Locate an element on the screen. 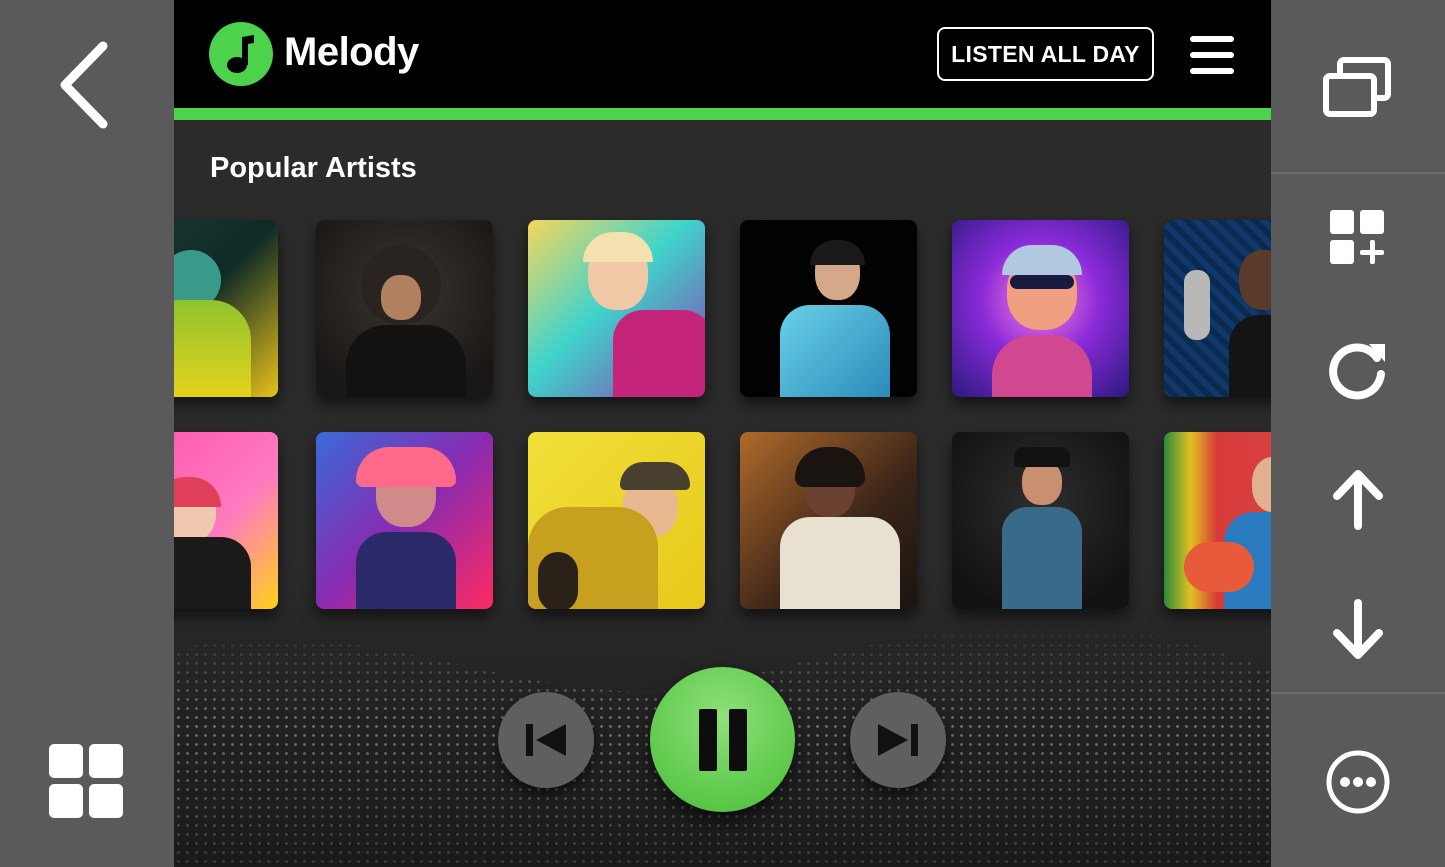 This screenshot has height=867, width=1445. music-note-icon is located at coordinates (240, 54).